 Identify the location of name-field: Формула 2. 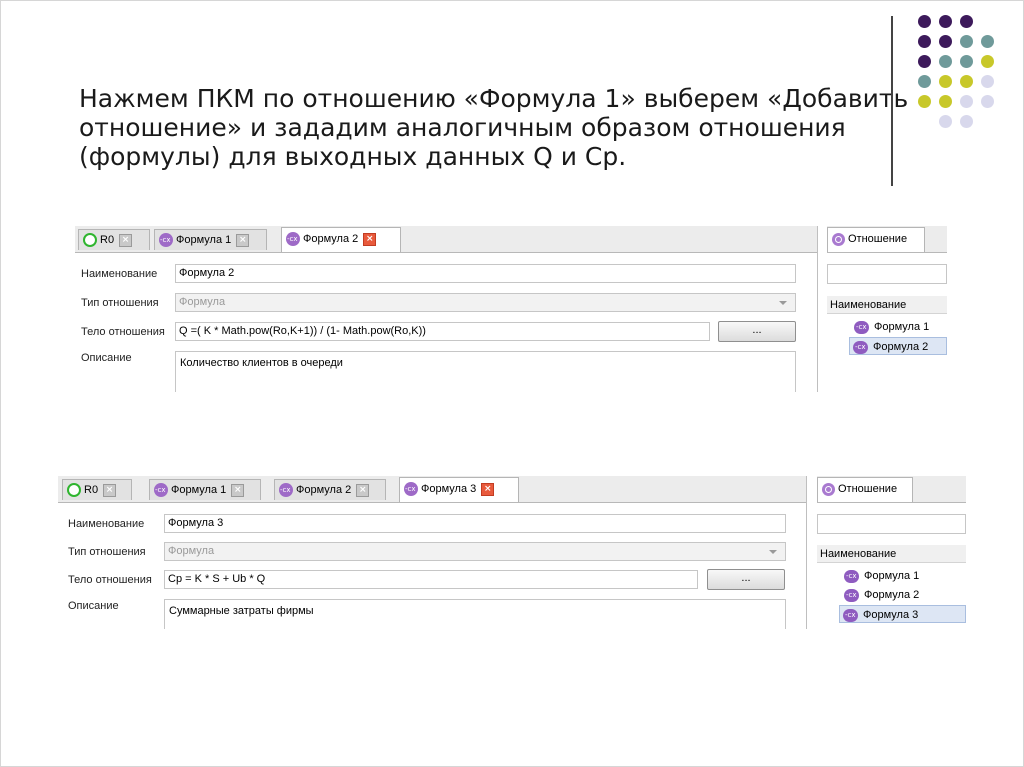
(485, 273).